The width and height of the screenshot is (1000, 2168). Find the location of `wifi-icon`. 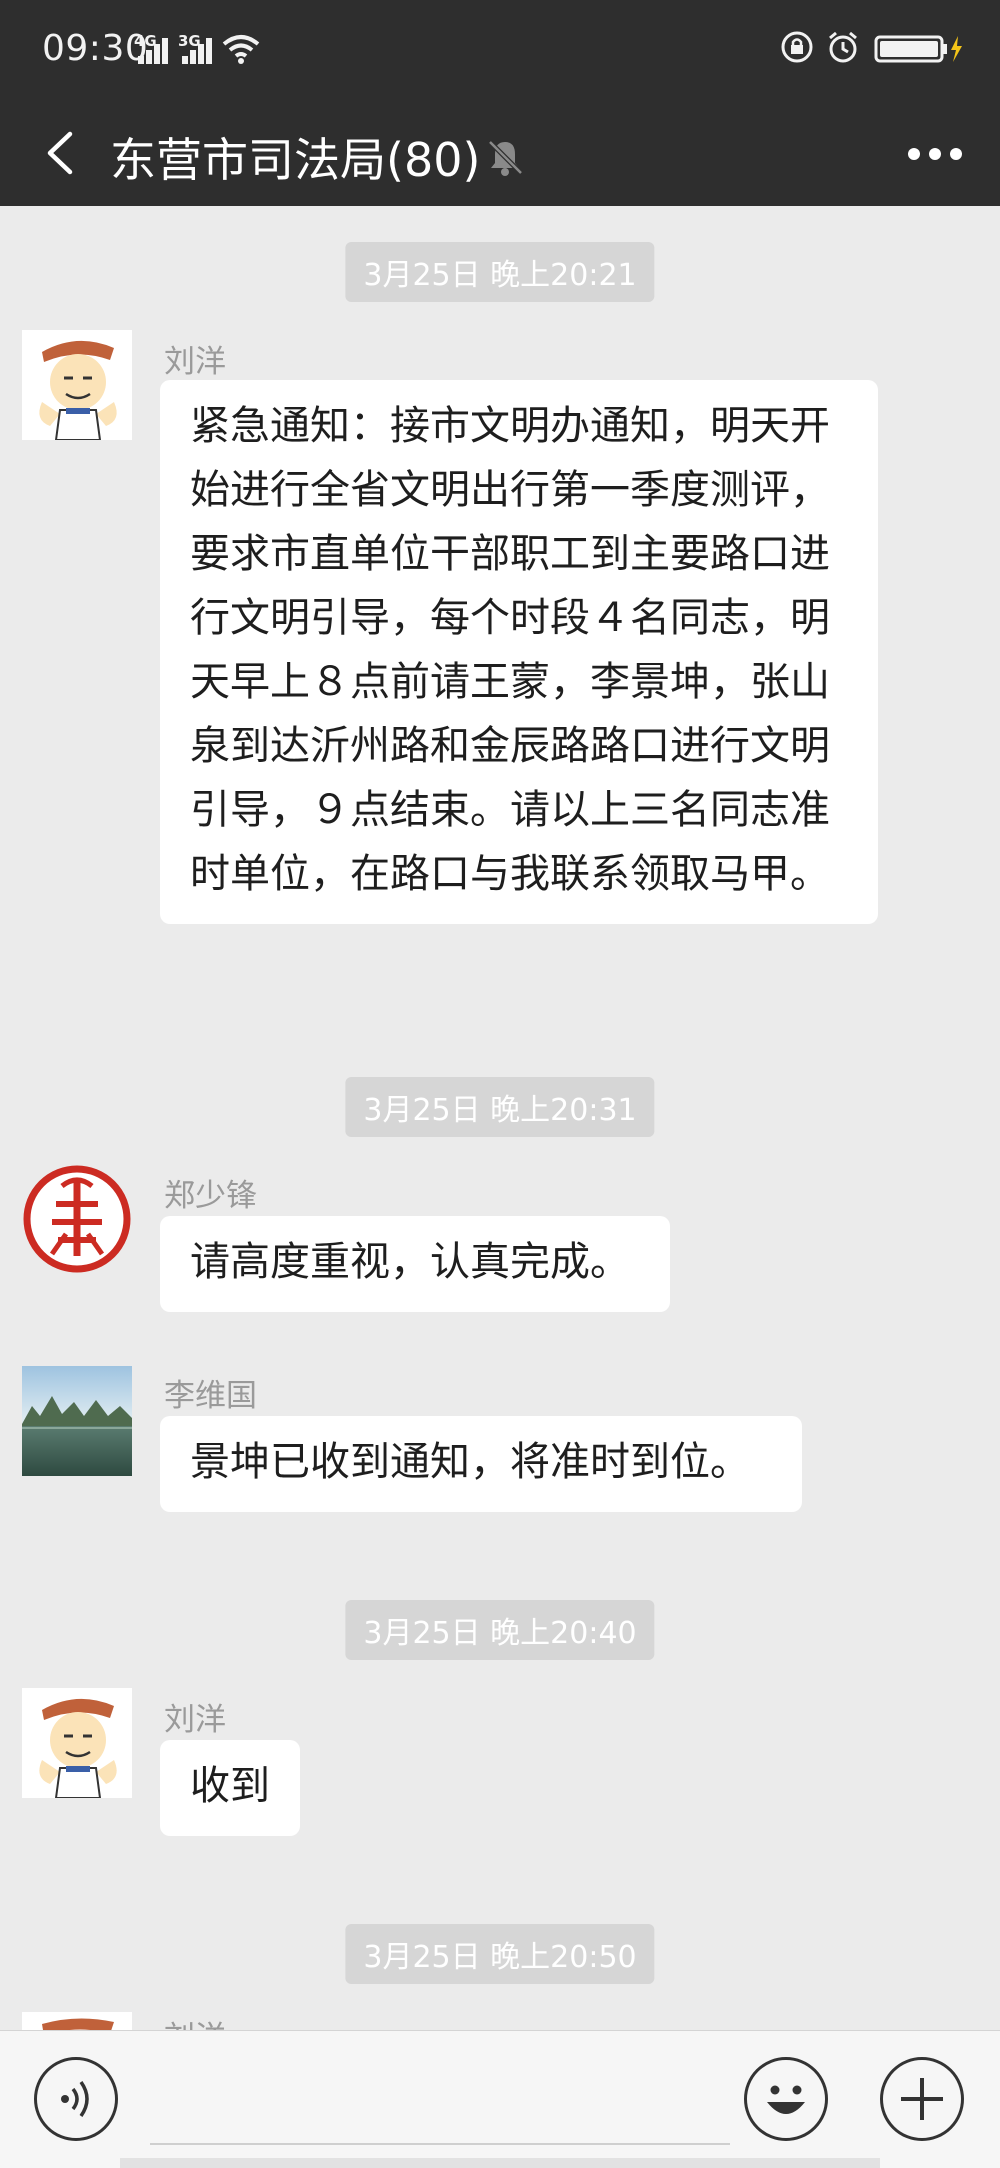

wifi-icon is located at coordinates (241, 49).